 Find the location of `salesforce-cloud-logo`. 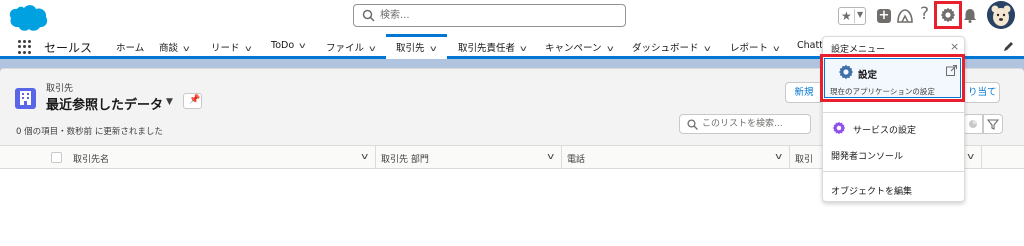

salesforce-cloud-logo is located at coordinates (28, 18).